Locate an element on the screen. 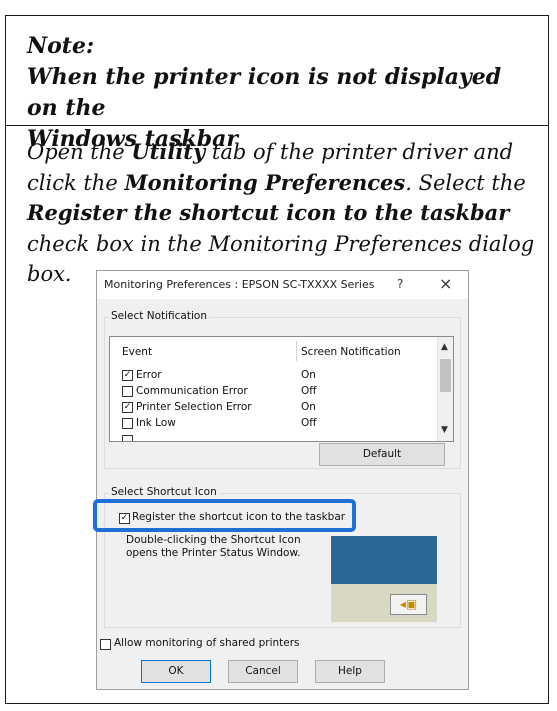  column-header-screen-notification: Screen Notification is located at coordinates (351, 352).